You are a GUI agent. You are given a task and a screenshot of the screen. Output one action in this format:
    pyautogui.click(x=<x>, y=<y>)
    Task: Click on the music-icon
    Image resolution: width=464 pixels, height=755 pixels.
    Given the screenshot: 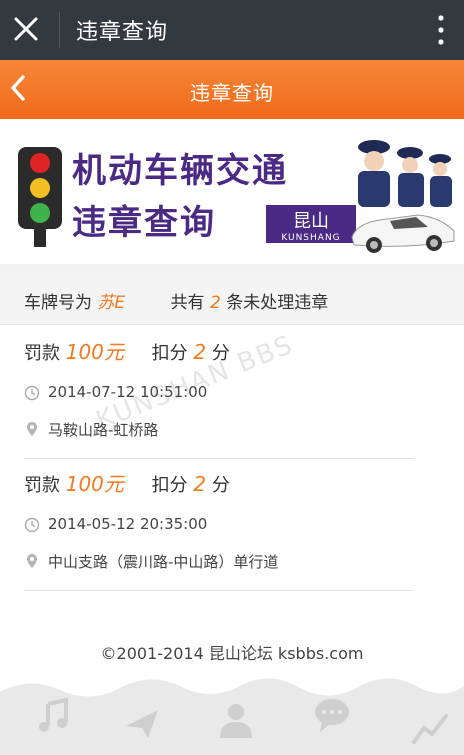 What is the action you would take?
    pyautogui.click(x=53, y=714)
    